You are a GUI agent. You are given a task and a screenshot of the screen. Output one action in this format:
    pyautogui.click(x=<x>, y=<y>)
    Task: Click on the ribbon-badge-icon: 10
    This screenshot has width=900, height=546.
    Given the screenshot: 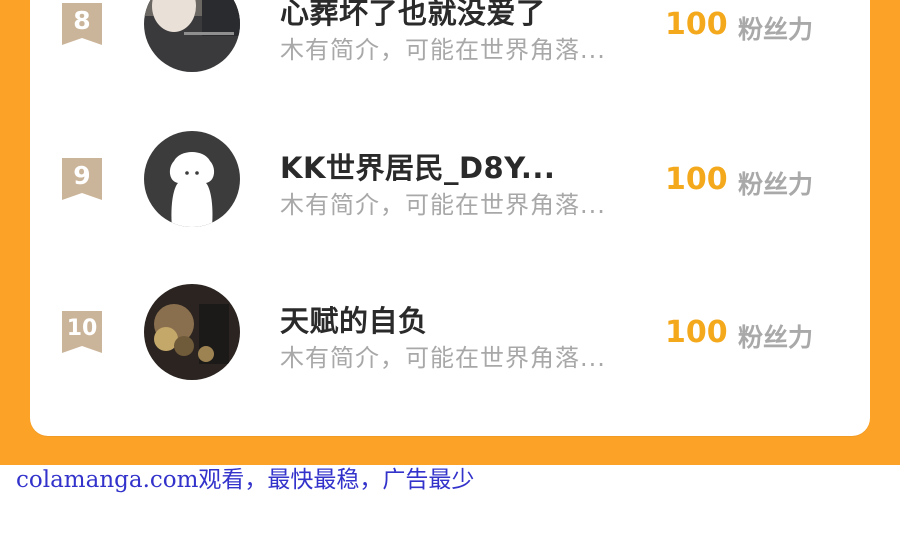 What is the action you would take?
    pyautogui.click(x=82, y=332)
    